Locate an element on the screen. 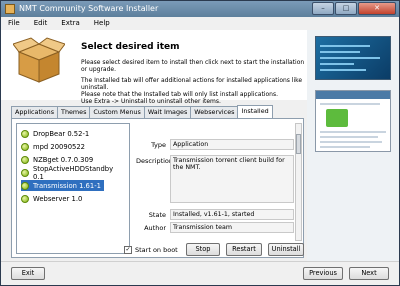 This screenshot has height=286, width=400. list-item: NZBget 0.7.0.309 is located at coordinates (58, 159).